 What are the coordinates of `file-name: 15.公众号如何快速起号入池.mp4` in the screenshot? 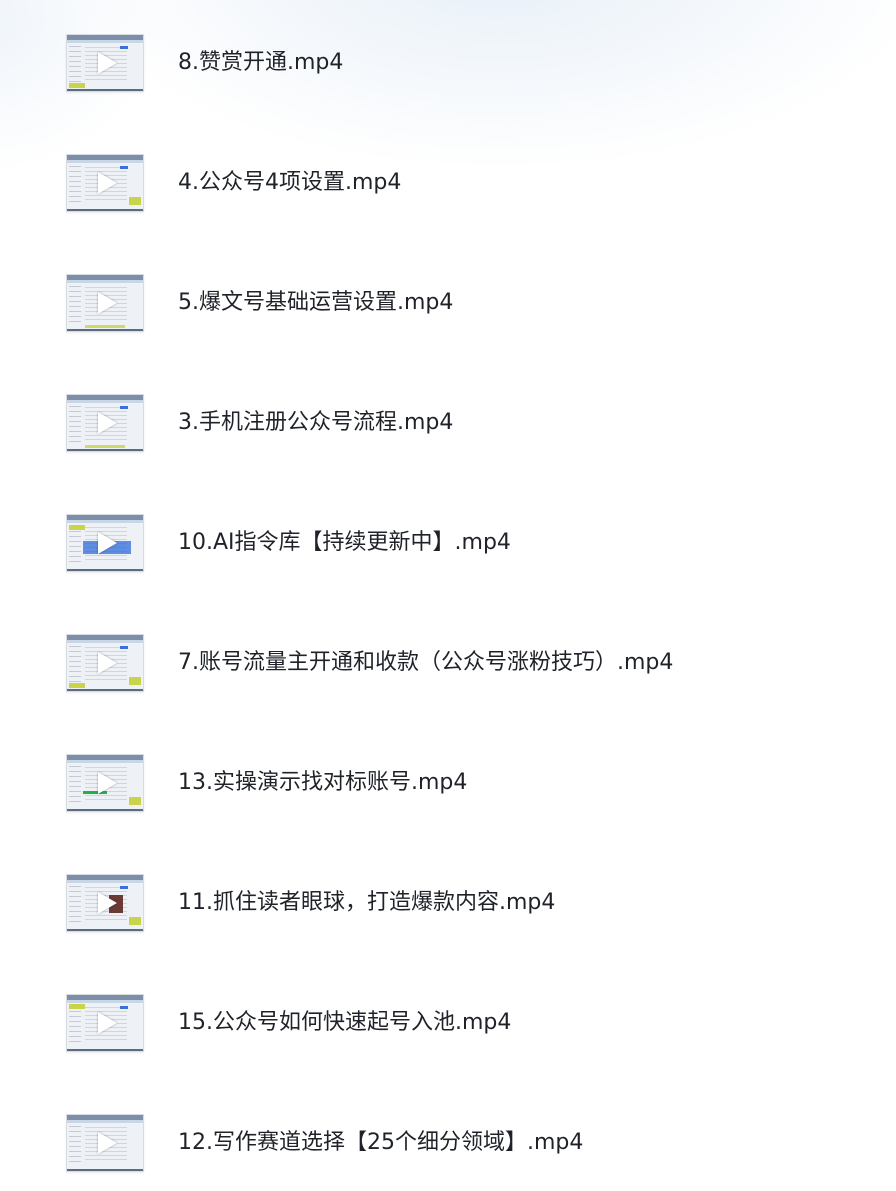 It's located at (344, 1023).